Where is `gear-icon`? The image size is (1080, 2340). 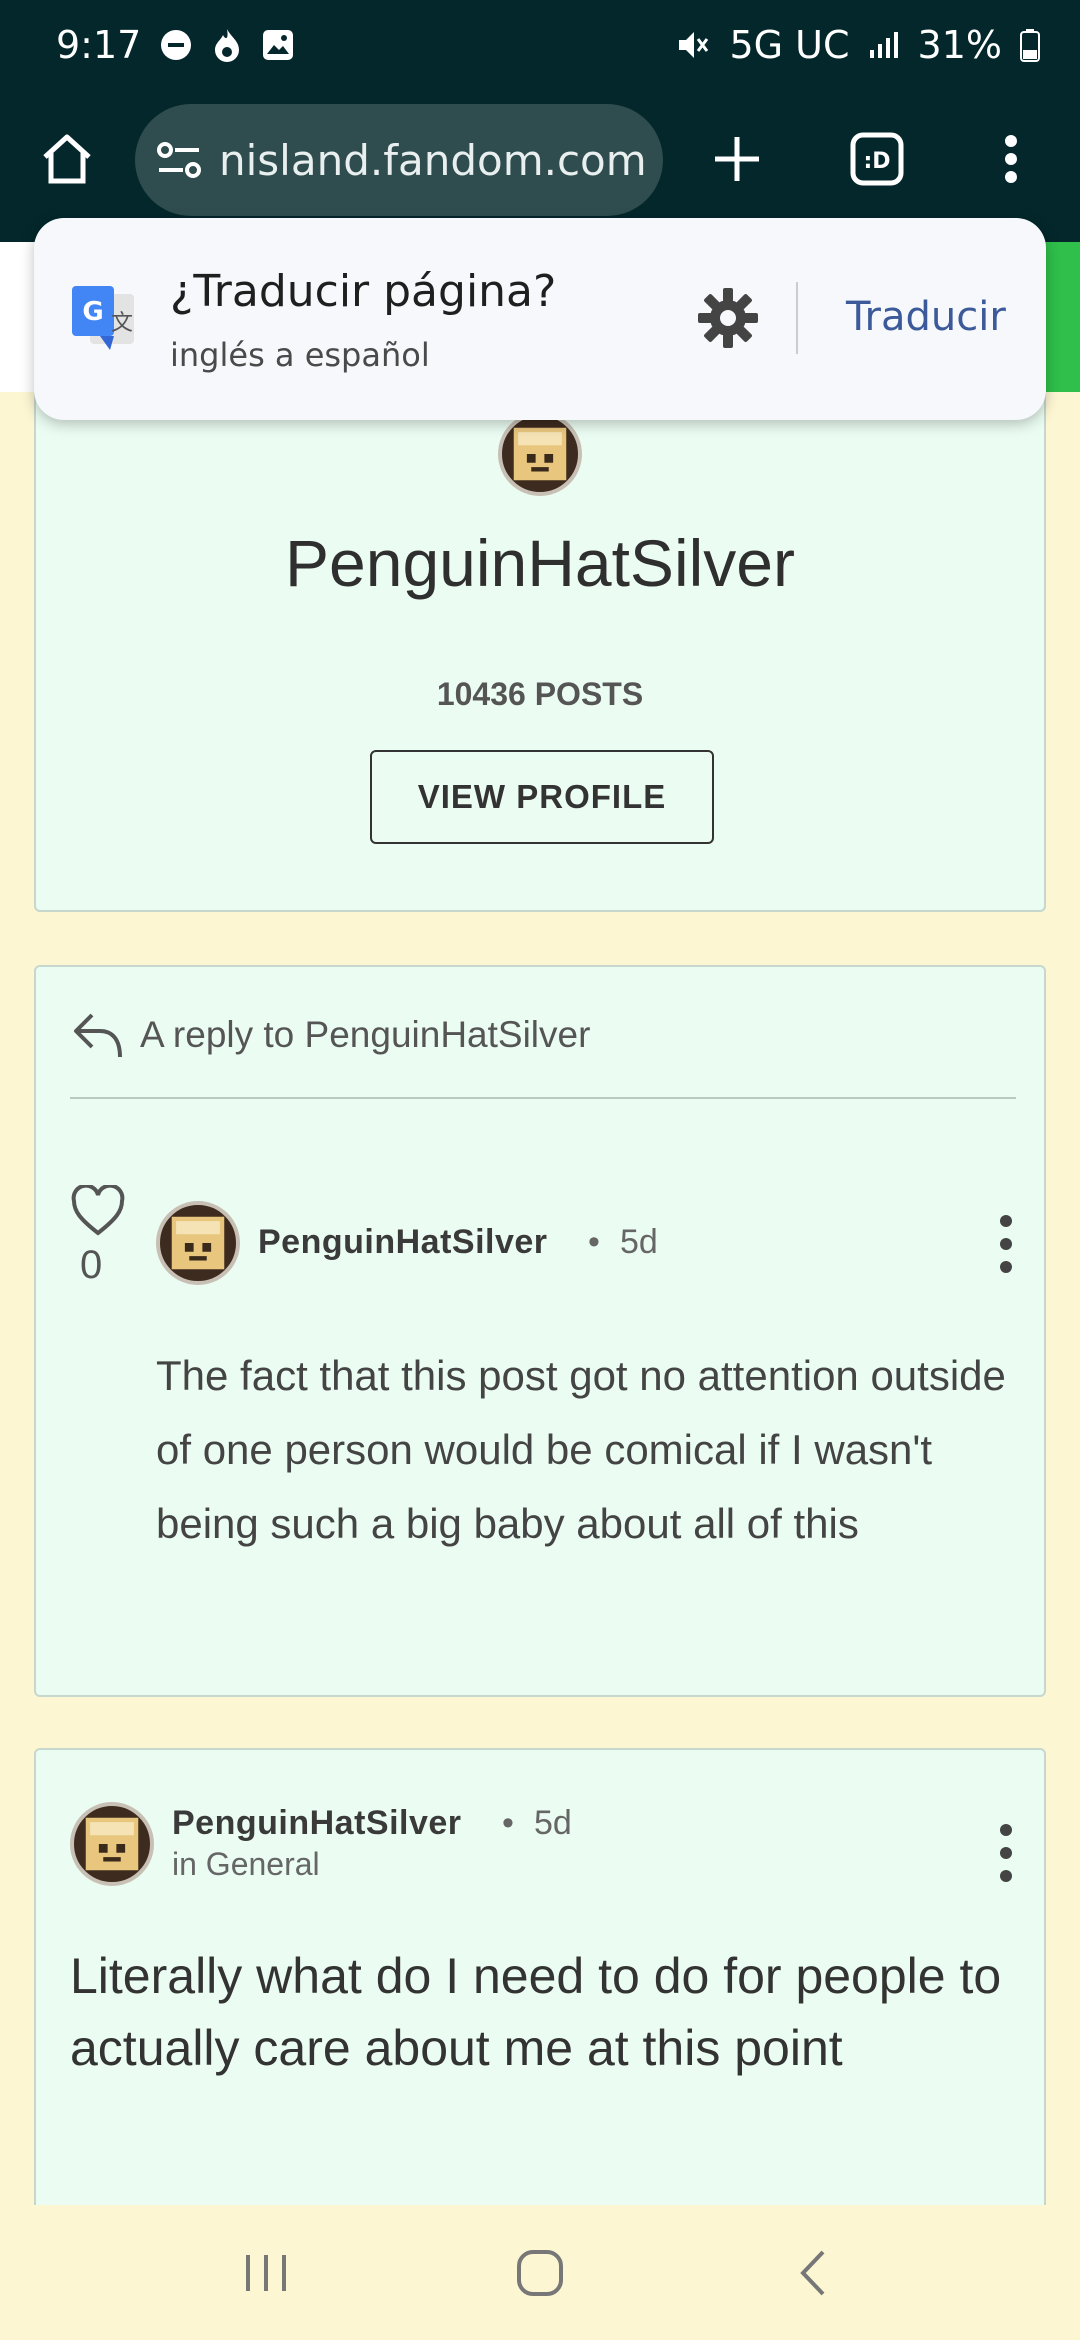 gear-icon is located at coordinates (728, 318).